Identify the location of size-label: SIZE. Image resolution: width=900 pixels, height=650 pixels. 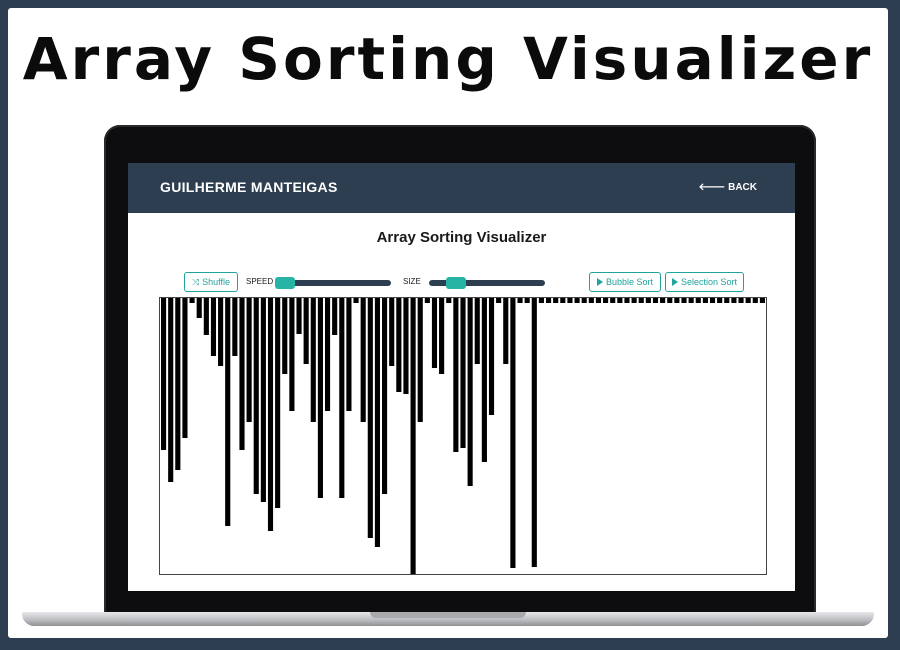
(412, 281).